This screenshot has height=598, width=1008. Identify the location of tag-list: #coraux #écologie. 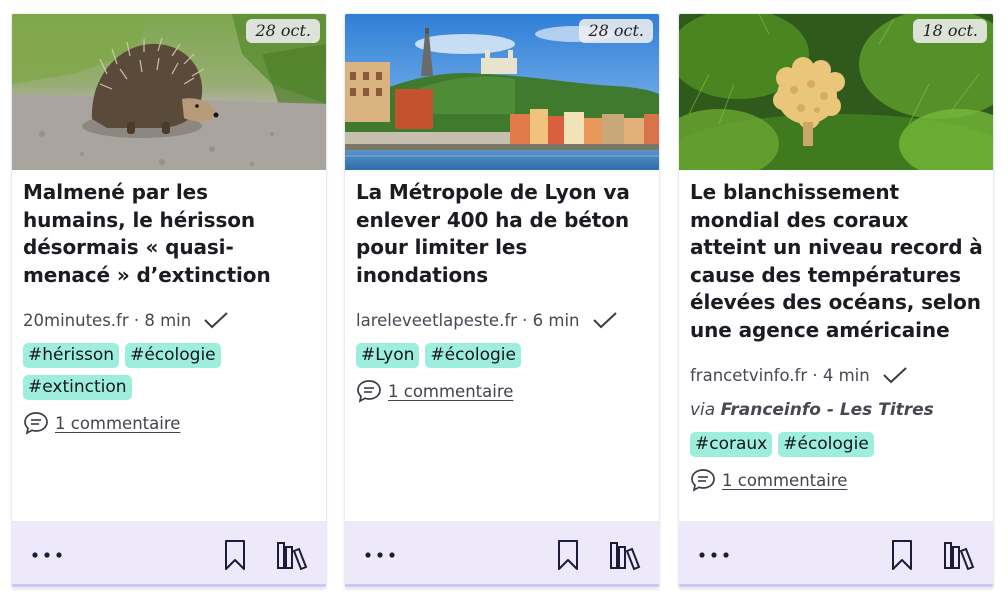
(836, 444).